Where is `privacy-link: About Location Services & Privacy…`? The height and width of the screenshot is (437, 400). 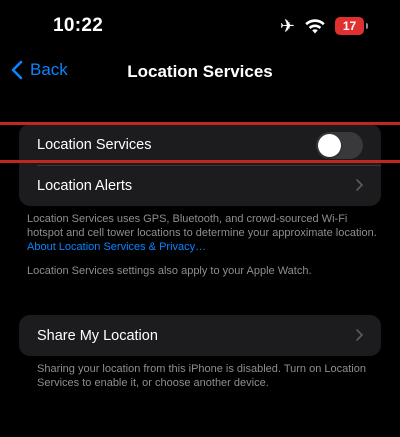
privacy-link: About Location Services & Privacy… is located at coordinates (116, 247).